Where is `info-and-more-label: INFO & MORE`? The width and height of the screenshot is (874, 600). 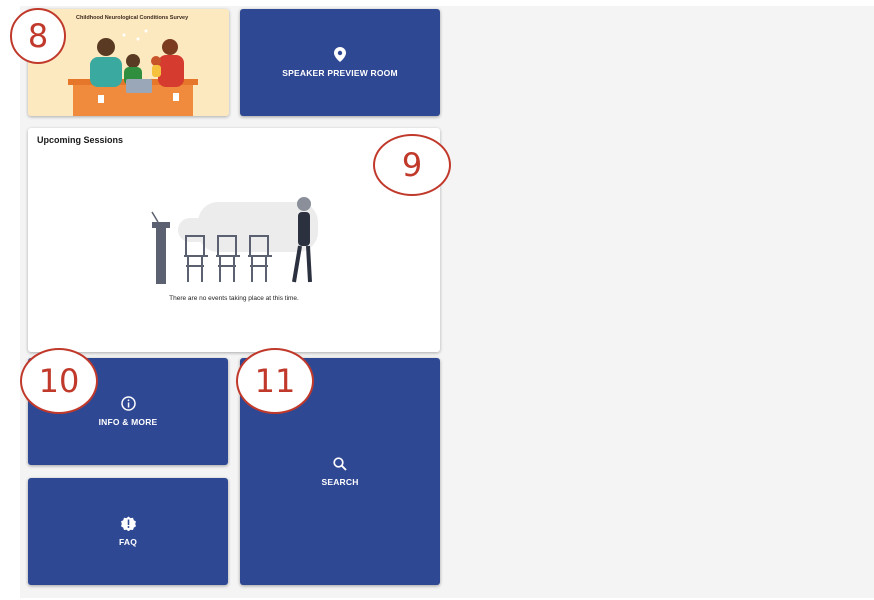 info-and-more-label: INFO & MORE is located at coordinates (128, 422).